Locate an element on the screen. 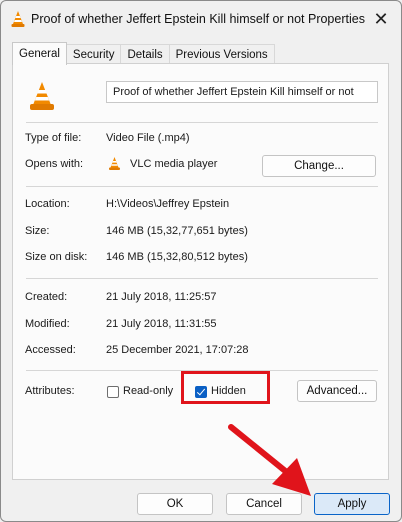  accessed-value: 25 December 2021, 17:07:28 is located at coordinates (177, 350).